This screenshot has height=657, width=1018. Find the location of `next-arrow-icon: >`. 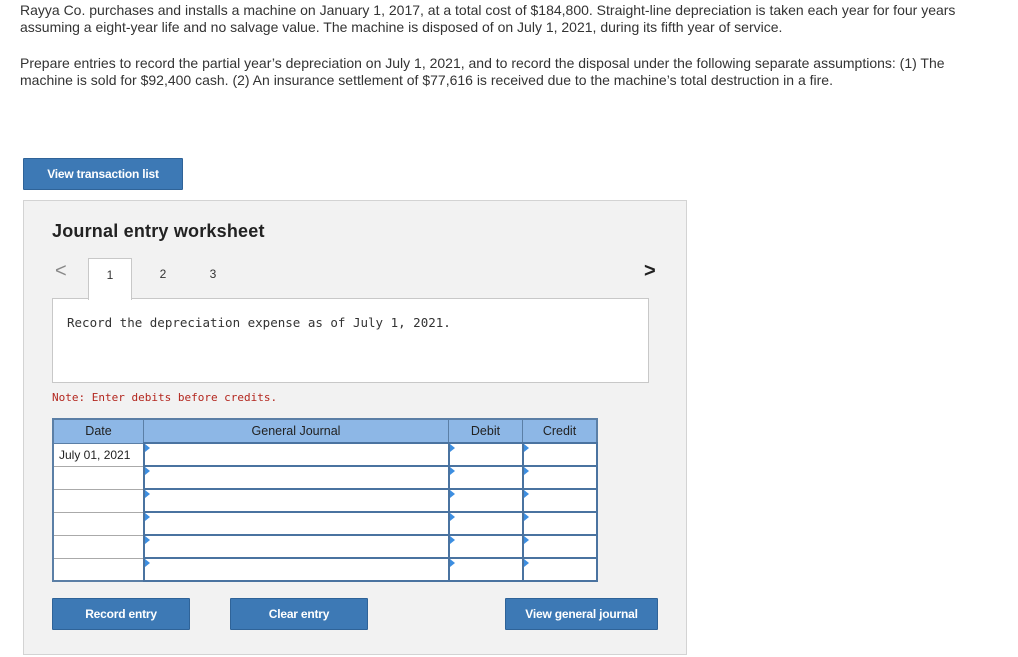

next-arrow-icon: > is located at coordinates (650, 271).